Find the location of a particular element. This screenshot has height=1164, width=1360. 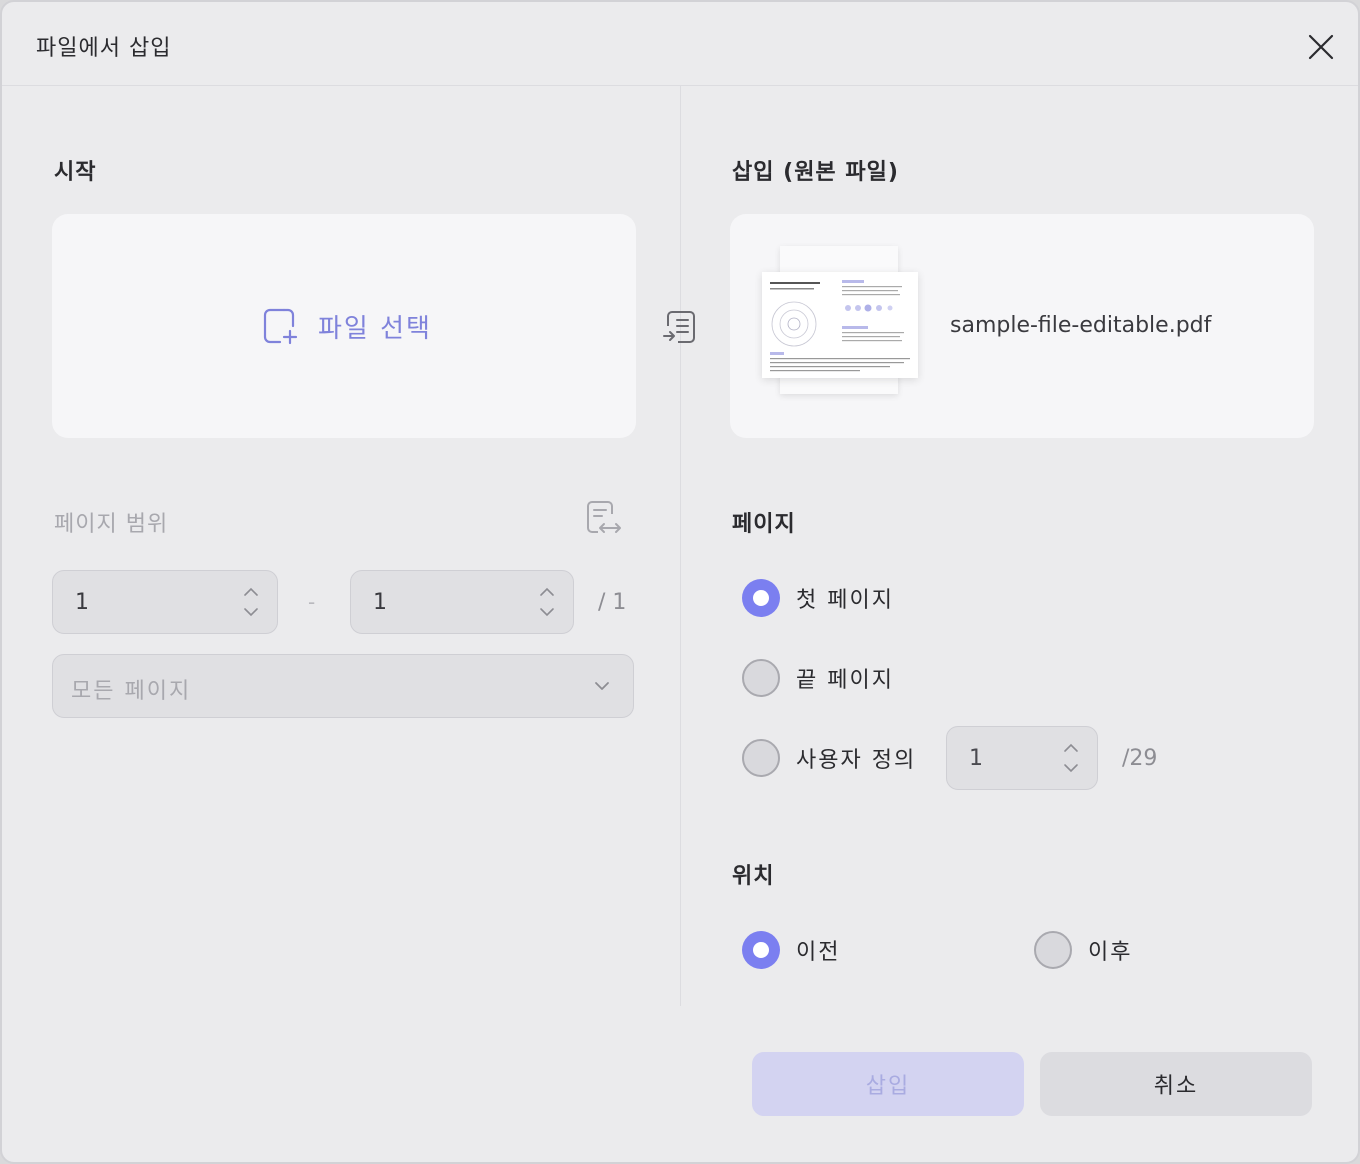

dialog-titlebar: 파일에서 삽입 is located at coordinates (680, 44).